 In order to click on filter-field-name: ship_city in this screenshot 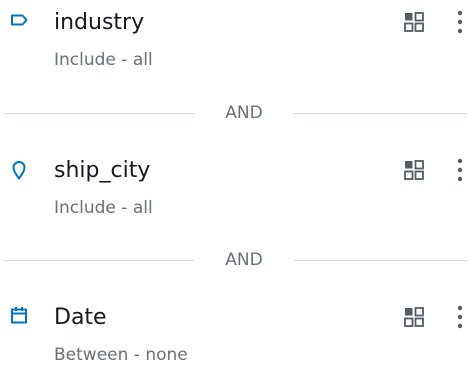, I will do `click(102, 170)`.